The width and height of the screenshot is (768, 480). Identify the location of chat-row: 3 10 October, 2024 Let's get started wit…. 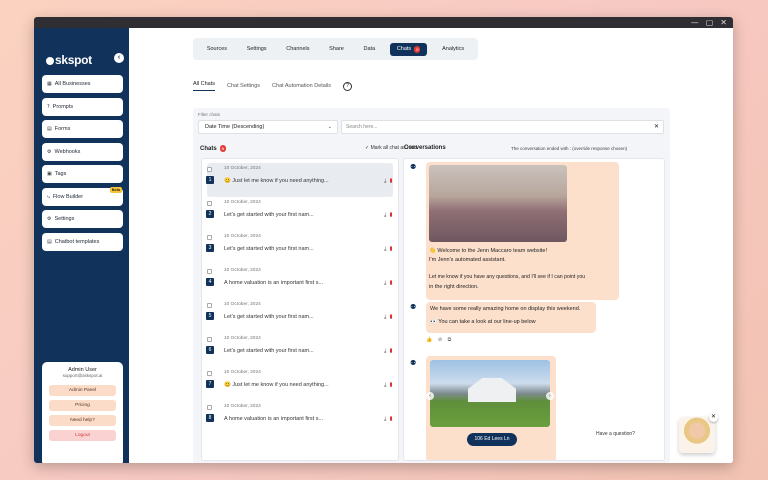
(299, 248).